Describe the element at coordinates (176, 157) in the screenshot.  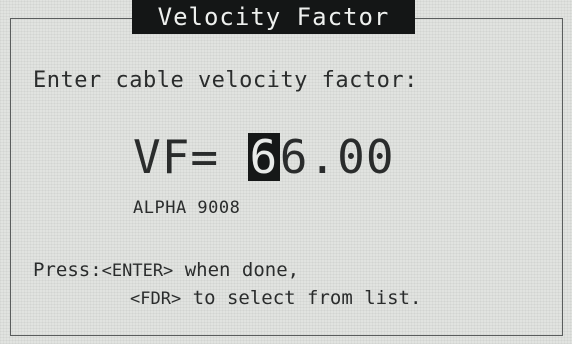
I see `vf-label: VF=` at that location.